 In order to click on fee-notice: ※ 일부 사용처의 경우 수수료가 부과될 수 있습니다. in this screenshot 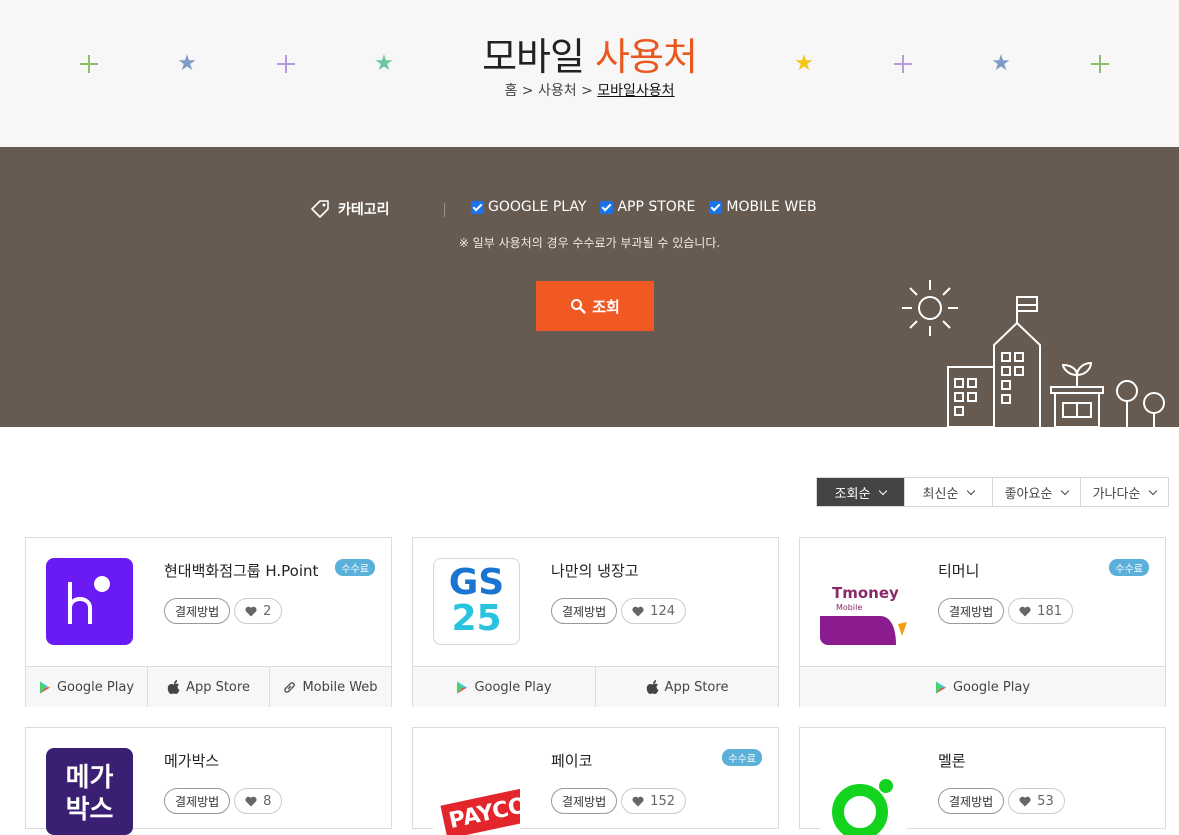, I will do `click(589, 243)`.